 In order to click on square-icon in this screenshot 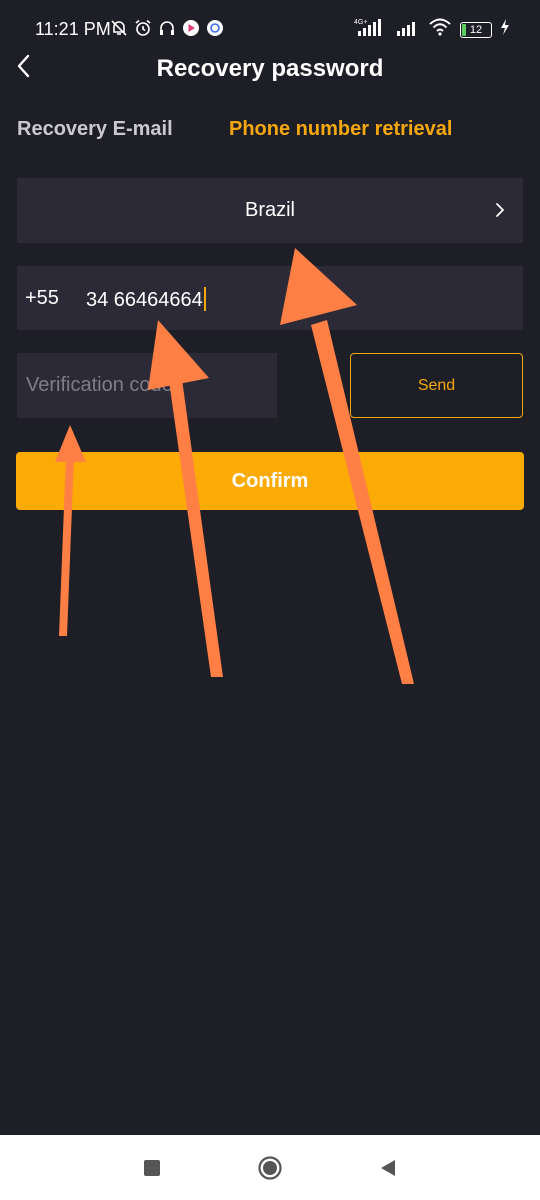, I will do `click(152, 1168)`.